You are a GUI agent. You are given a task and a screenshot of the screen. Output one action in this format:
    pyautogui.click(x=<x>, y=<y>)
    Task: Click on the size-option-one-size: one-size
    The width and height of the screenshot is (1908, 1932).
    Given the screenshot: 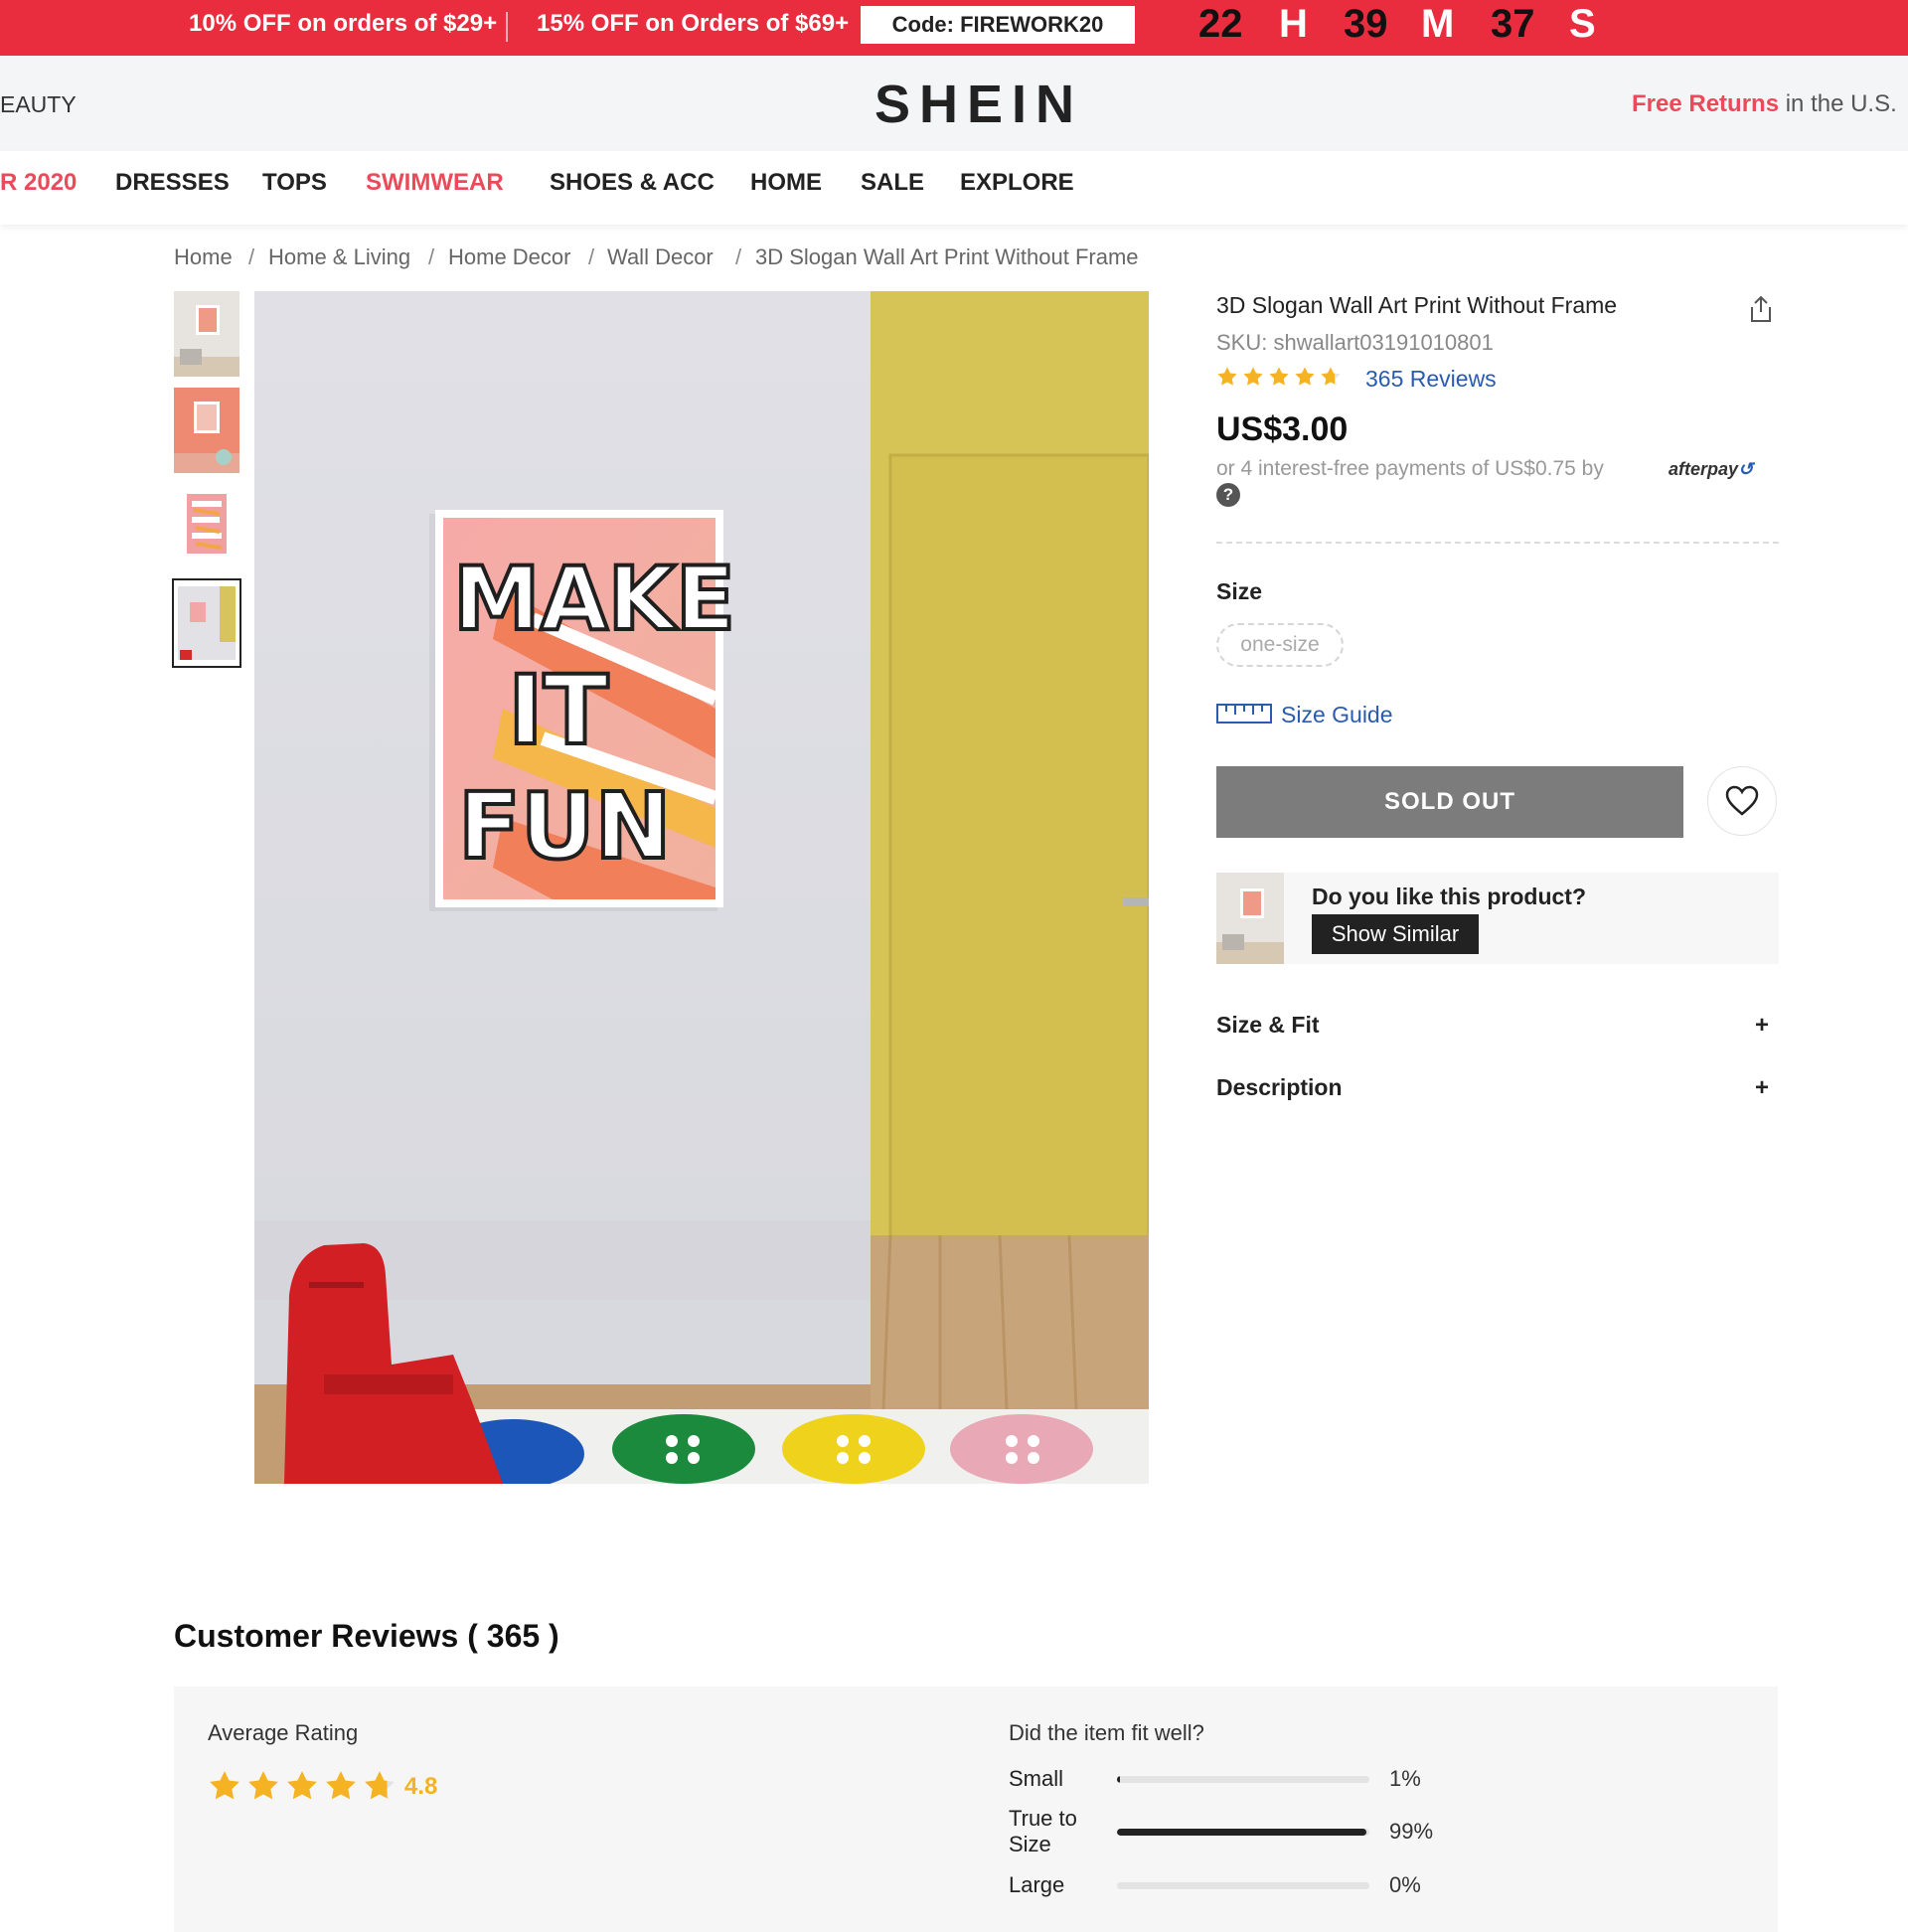 What is the action you would take?
    pyautogui.click(x=1280, y=645)
    